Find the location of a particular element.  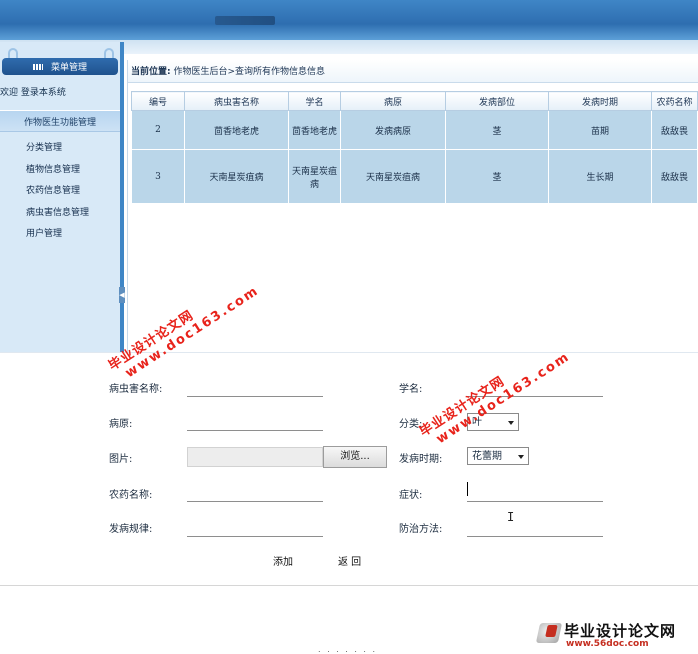

table-row: 3 天南星炭疽病 天南星炭疽病 天南星炭疽病 茎 生长期 敌敌畏 is located at coordinates (414, 176).